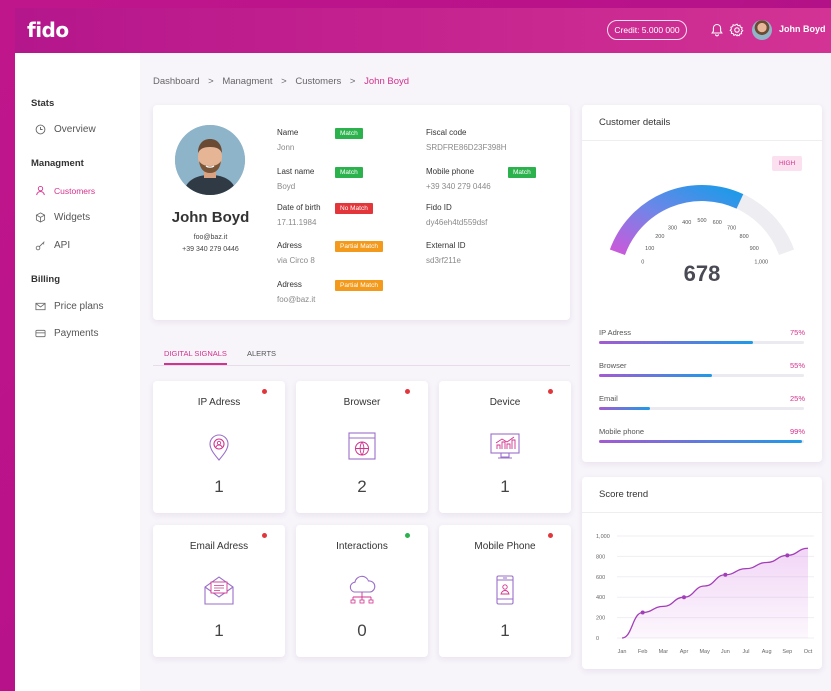  What do you see at coordinates (717, 223) in the screenshot?
I see `gauge-tick-label: 600` at bounding box center [717, 223].